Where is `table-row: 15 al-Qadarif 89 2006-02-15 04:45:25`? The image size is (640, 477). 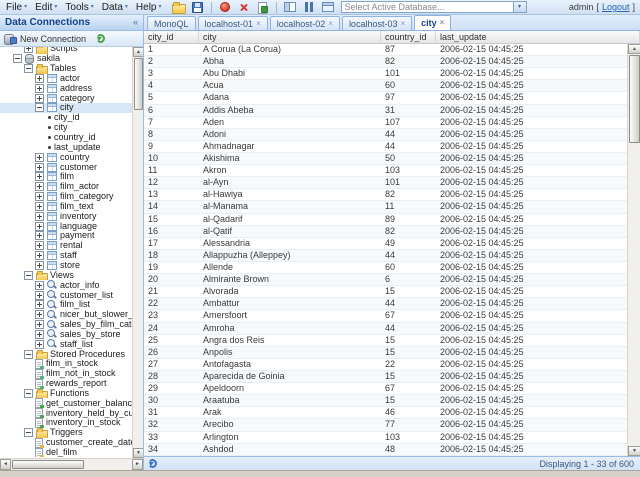 table-row: 15 al-Qadarif 89 2006-02-15 04:45:25 is located at coordinates (385, 219).